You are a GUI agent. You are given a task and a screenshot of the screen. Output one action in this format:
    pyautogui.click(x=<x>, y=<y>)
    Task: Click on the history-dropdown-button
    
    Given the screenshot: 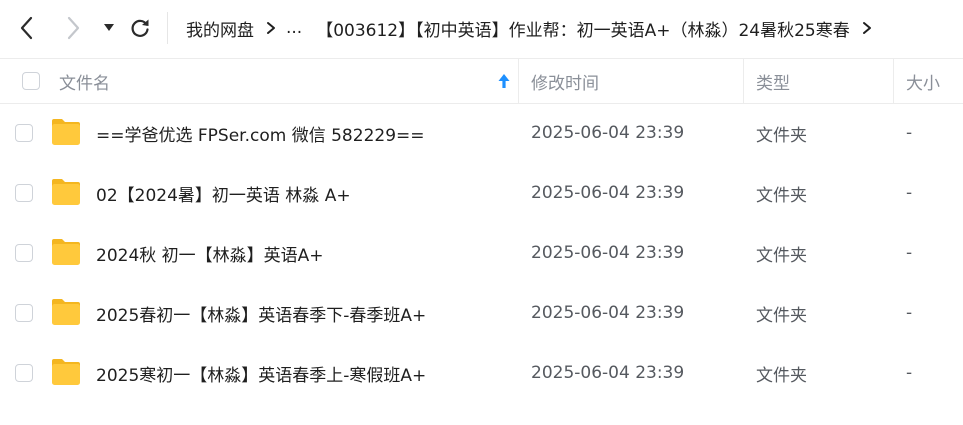 What is the action you would take?
    pyautogui.click(x=109, y=28)
    